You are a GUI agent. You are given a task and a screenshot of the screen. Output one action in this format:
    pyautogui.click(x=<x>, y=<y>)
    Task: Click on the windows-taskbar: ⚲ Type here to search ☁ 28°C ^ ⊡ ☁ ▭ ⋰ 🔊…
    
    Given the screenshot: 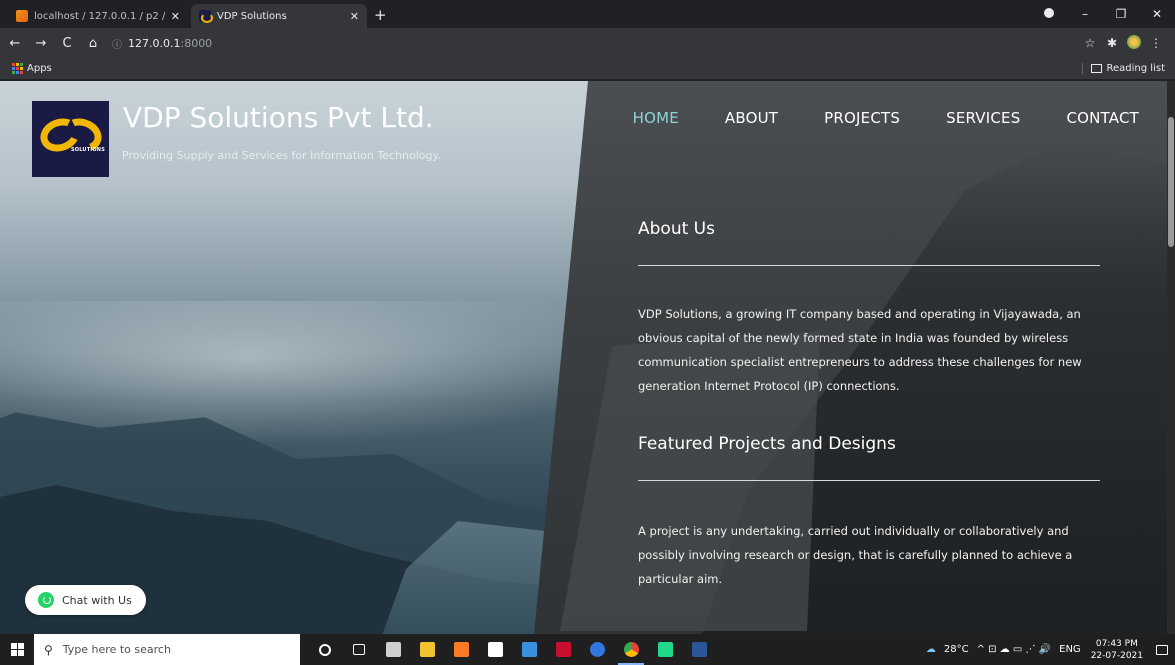 What is the action you would take?
    pyautogui.click(x=587, y=649)
    